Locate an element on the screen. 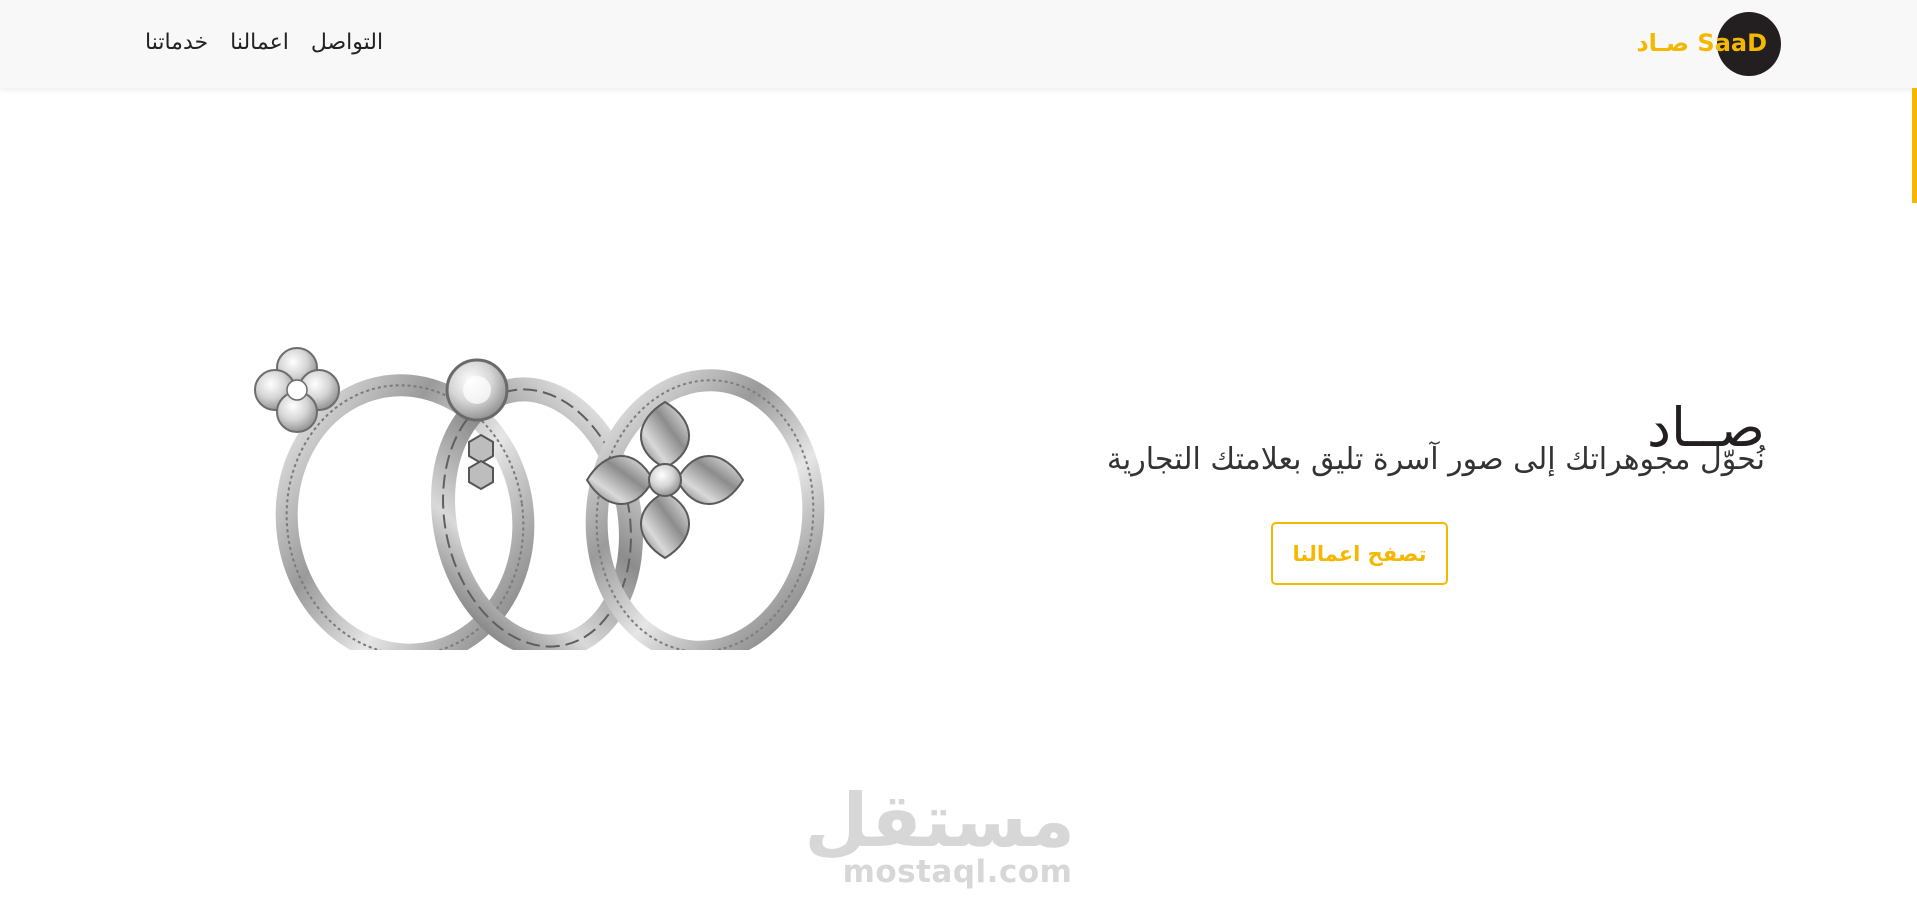  brand-name: صـاد SaaD is located at coordinates (1701, 43).